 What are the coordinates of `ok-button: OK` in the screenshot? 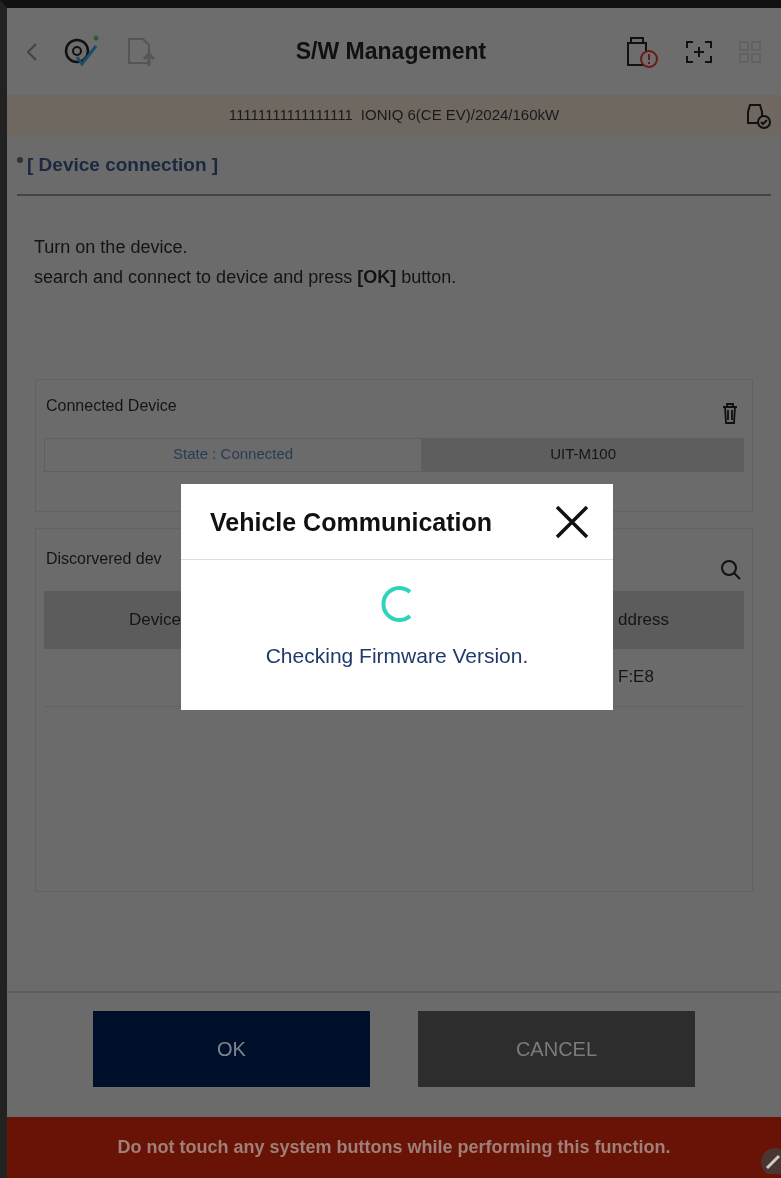 It's located at (231, 1048).